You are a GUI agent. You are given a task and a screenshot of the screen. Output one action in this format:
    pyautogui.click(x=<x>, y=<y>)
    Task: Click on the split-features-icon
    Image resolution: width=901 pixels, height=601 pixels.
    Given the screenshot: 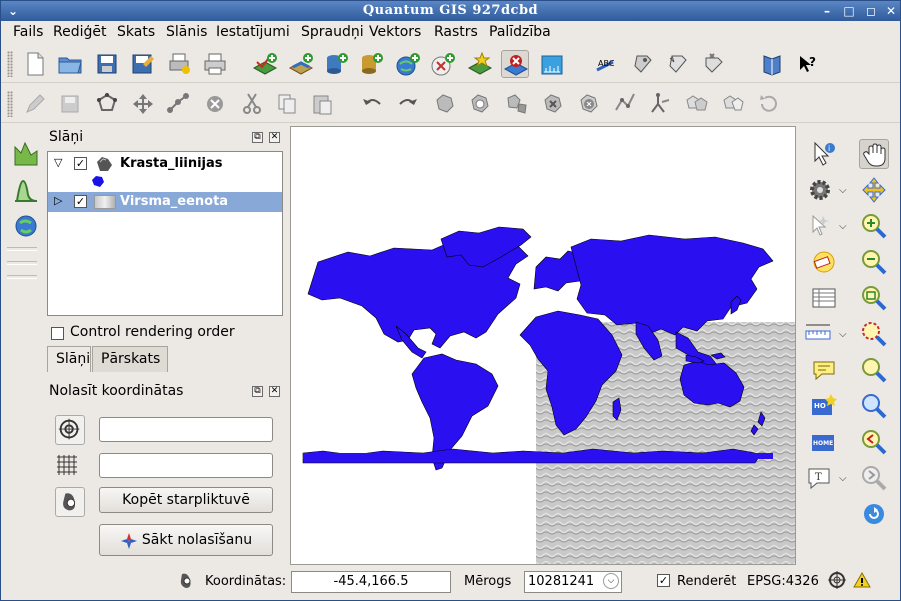 What is the action you would take?
    pyautogui.click(x=661, y=104)
    